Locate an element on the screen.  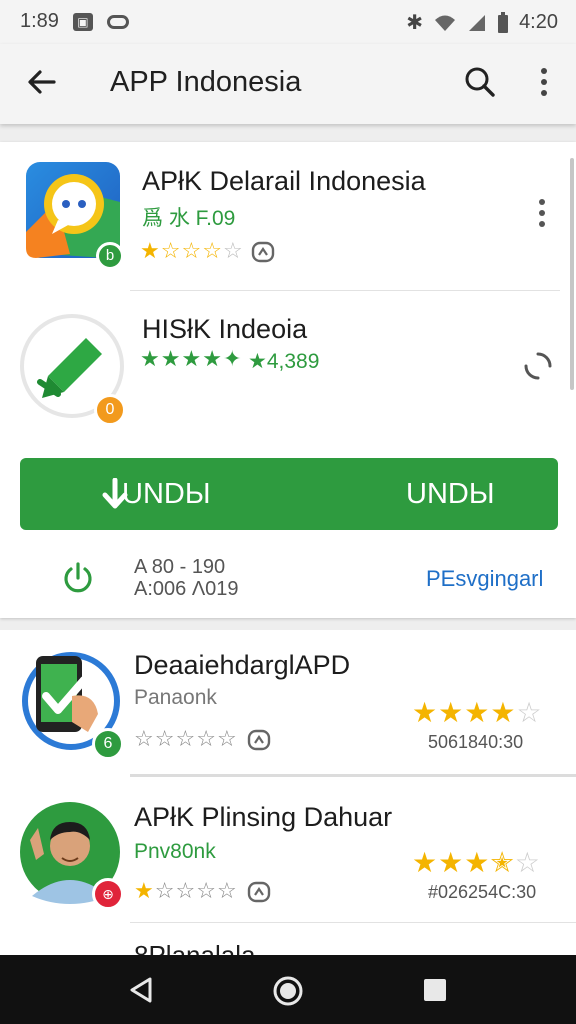
app-badge: b is located at coordinates (110, 256).